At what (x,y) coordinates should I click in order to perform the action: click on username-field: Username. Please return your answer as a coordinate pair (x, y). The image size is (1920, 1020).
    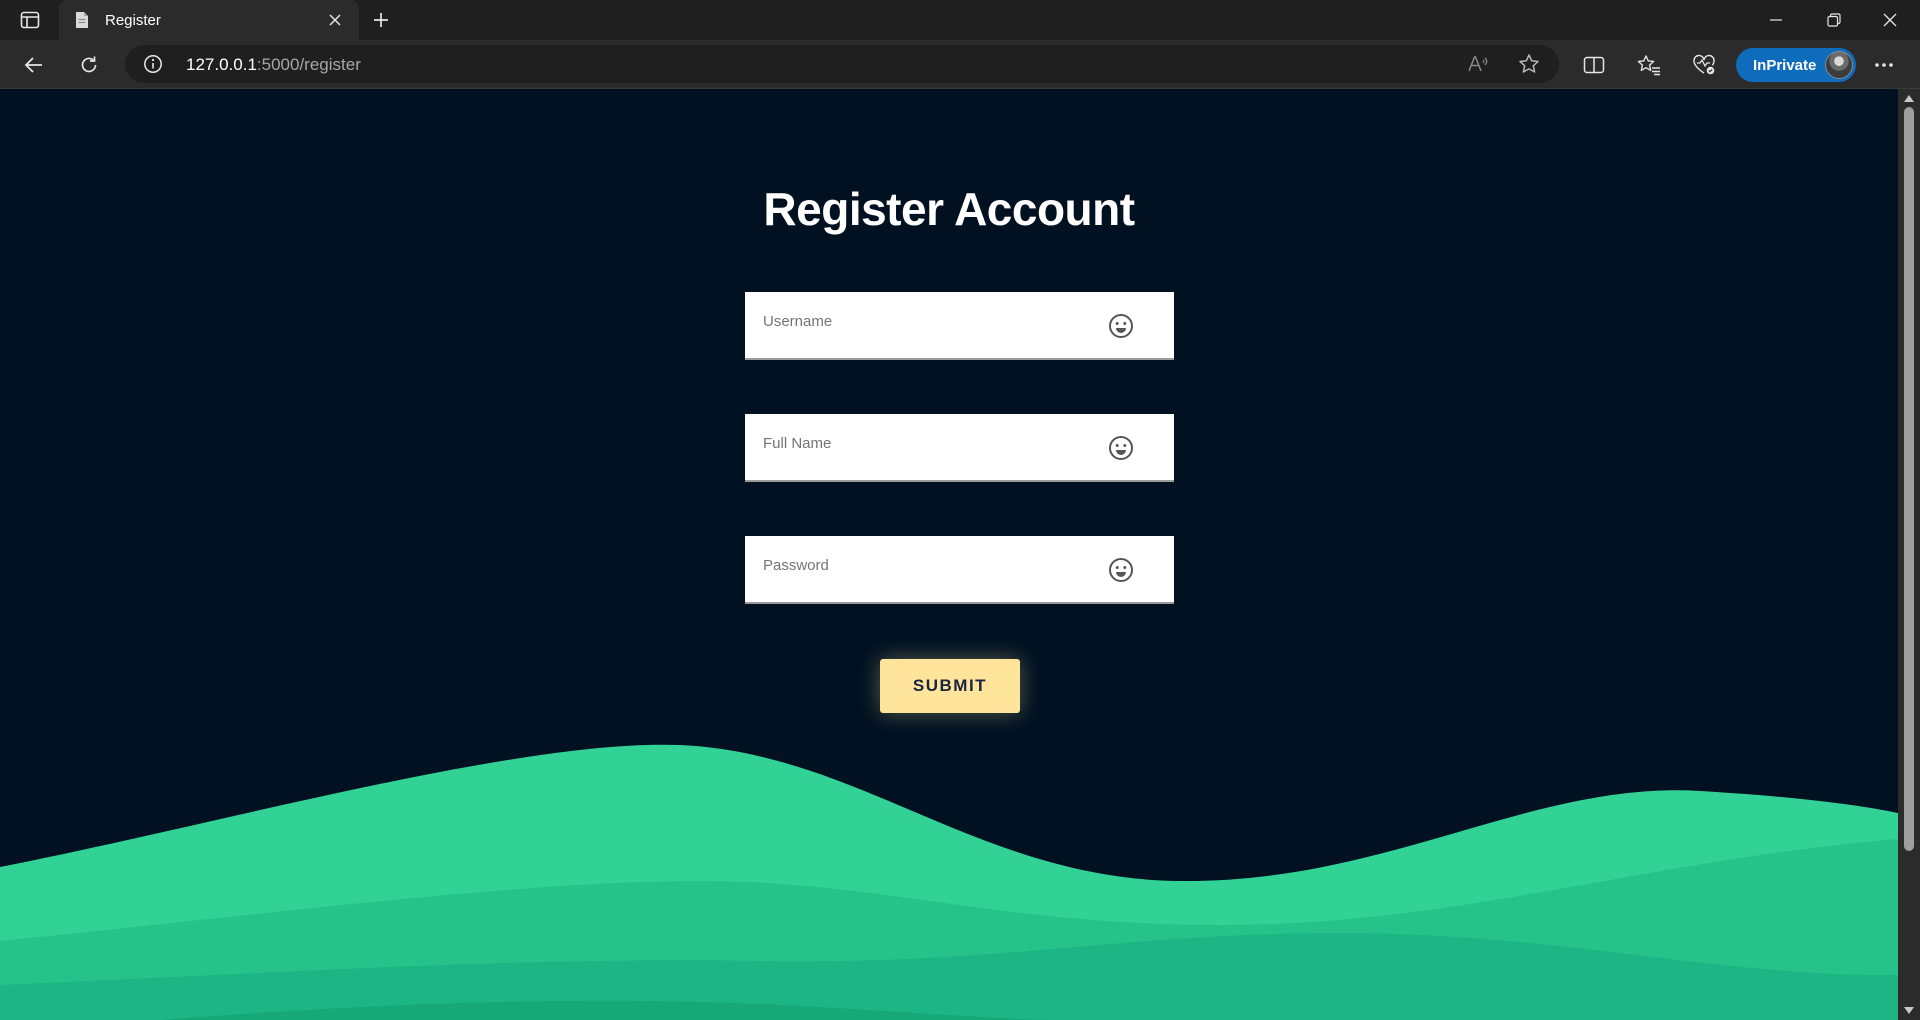
    Looking at the image, I should click on (959, 326).